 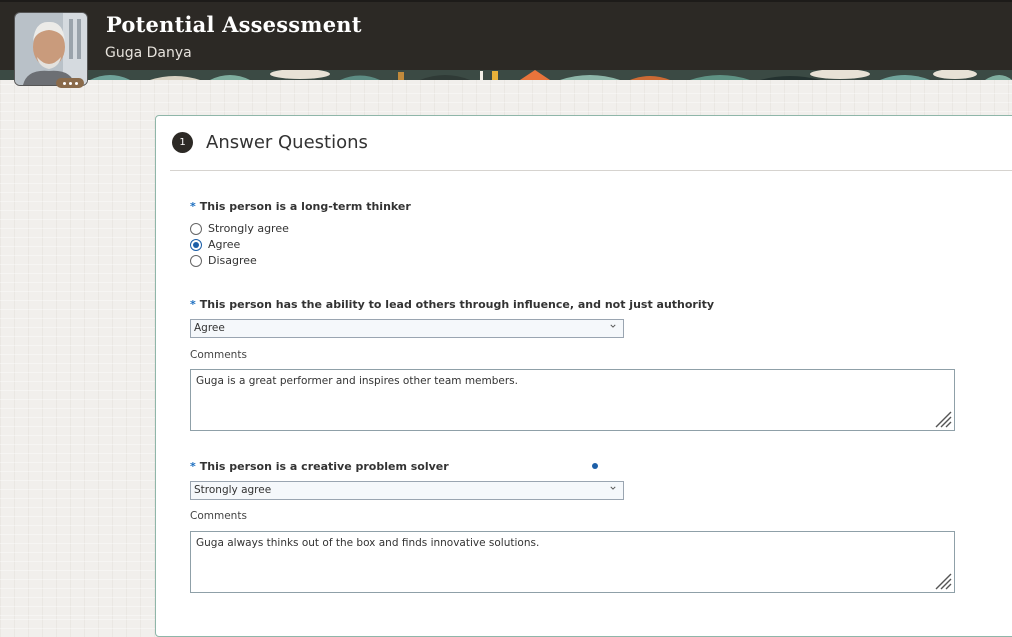 What do you see at coordinates (407, 328) in the screenshot?
I see `question-2-select: Agree` at bounding box center [407, 328].